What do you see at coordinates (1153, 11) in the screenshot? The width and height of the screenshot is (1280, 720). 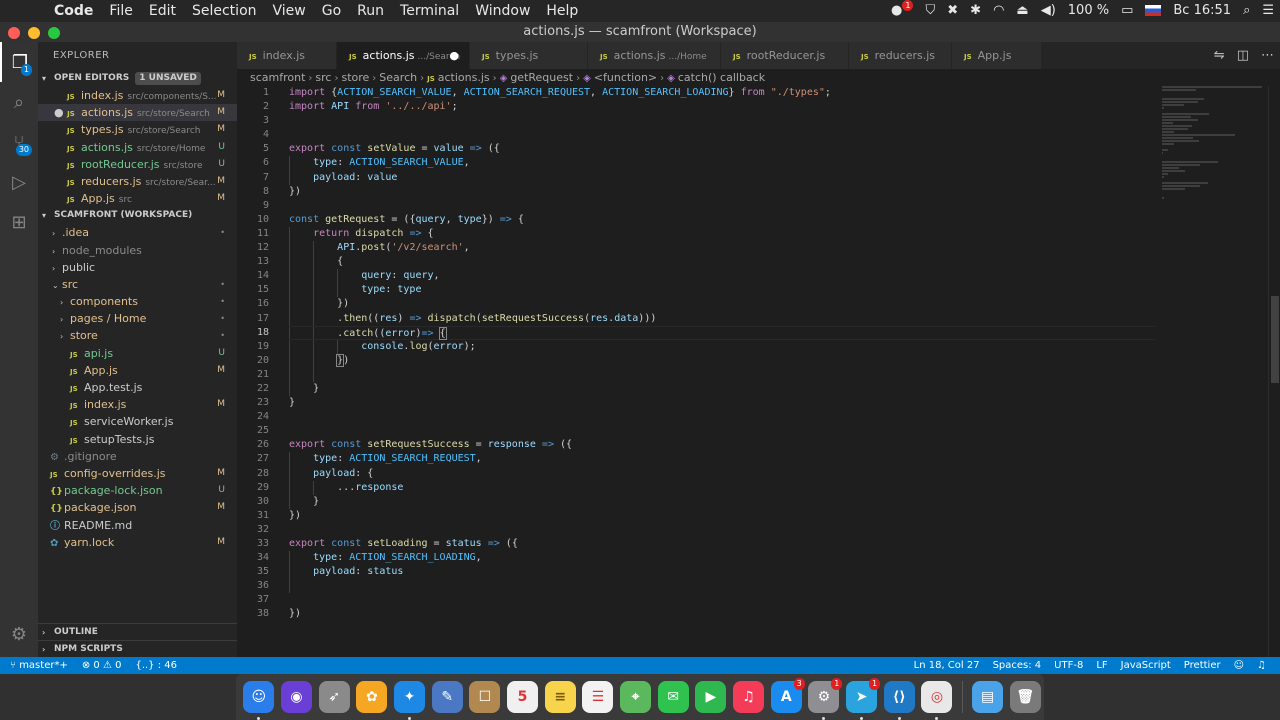 I see `keyboard-layout-flag-icon` at bounding box center [1153, 11].